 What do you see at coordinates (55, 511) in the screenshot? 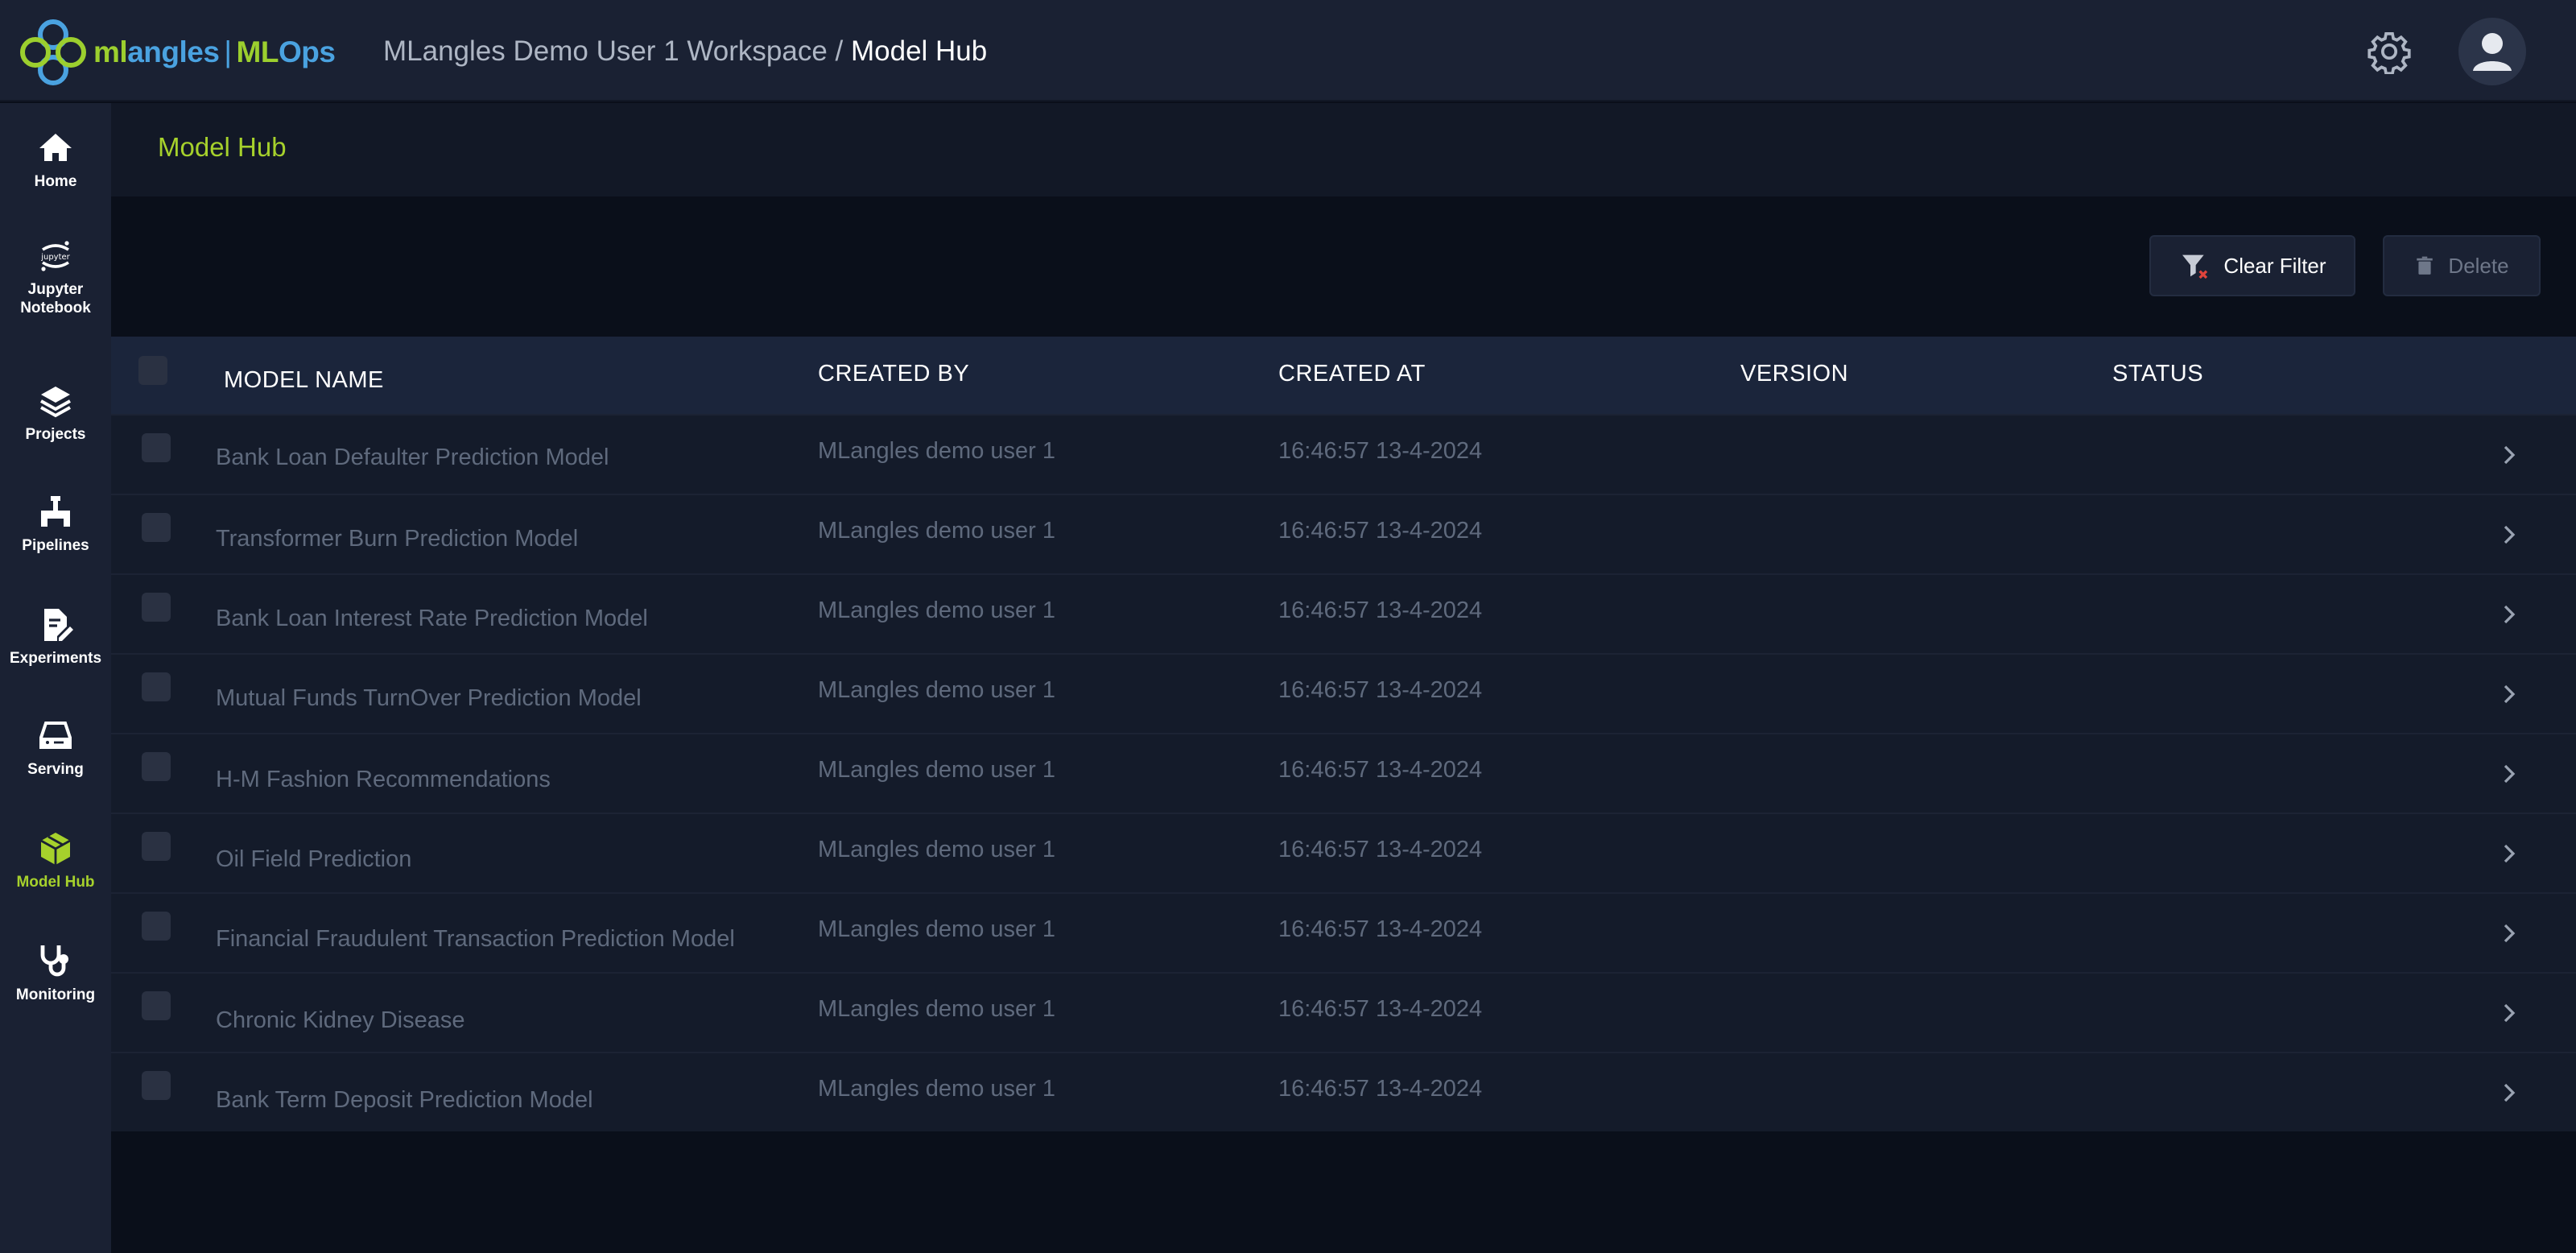
I see `pipeline-icon` at bounding box center [55, 511].